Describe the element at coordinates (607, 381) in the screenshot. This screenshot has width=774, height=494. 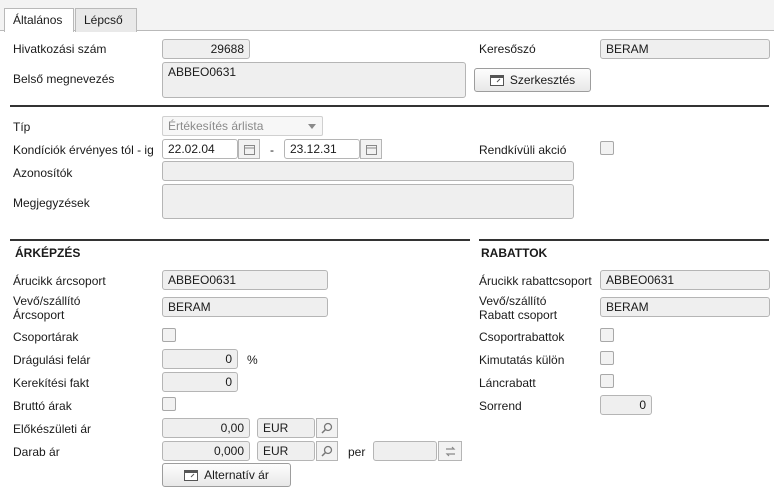
I see `chain-discount-checkbox` at that location.